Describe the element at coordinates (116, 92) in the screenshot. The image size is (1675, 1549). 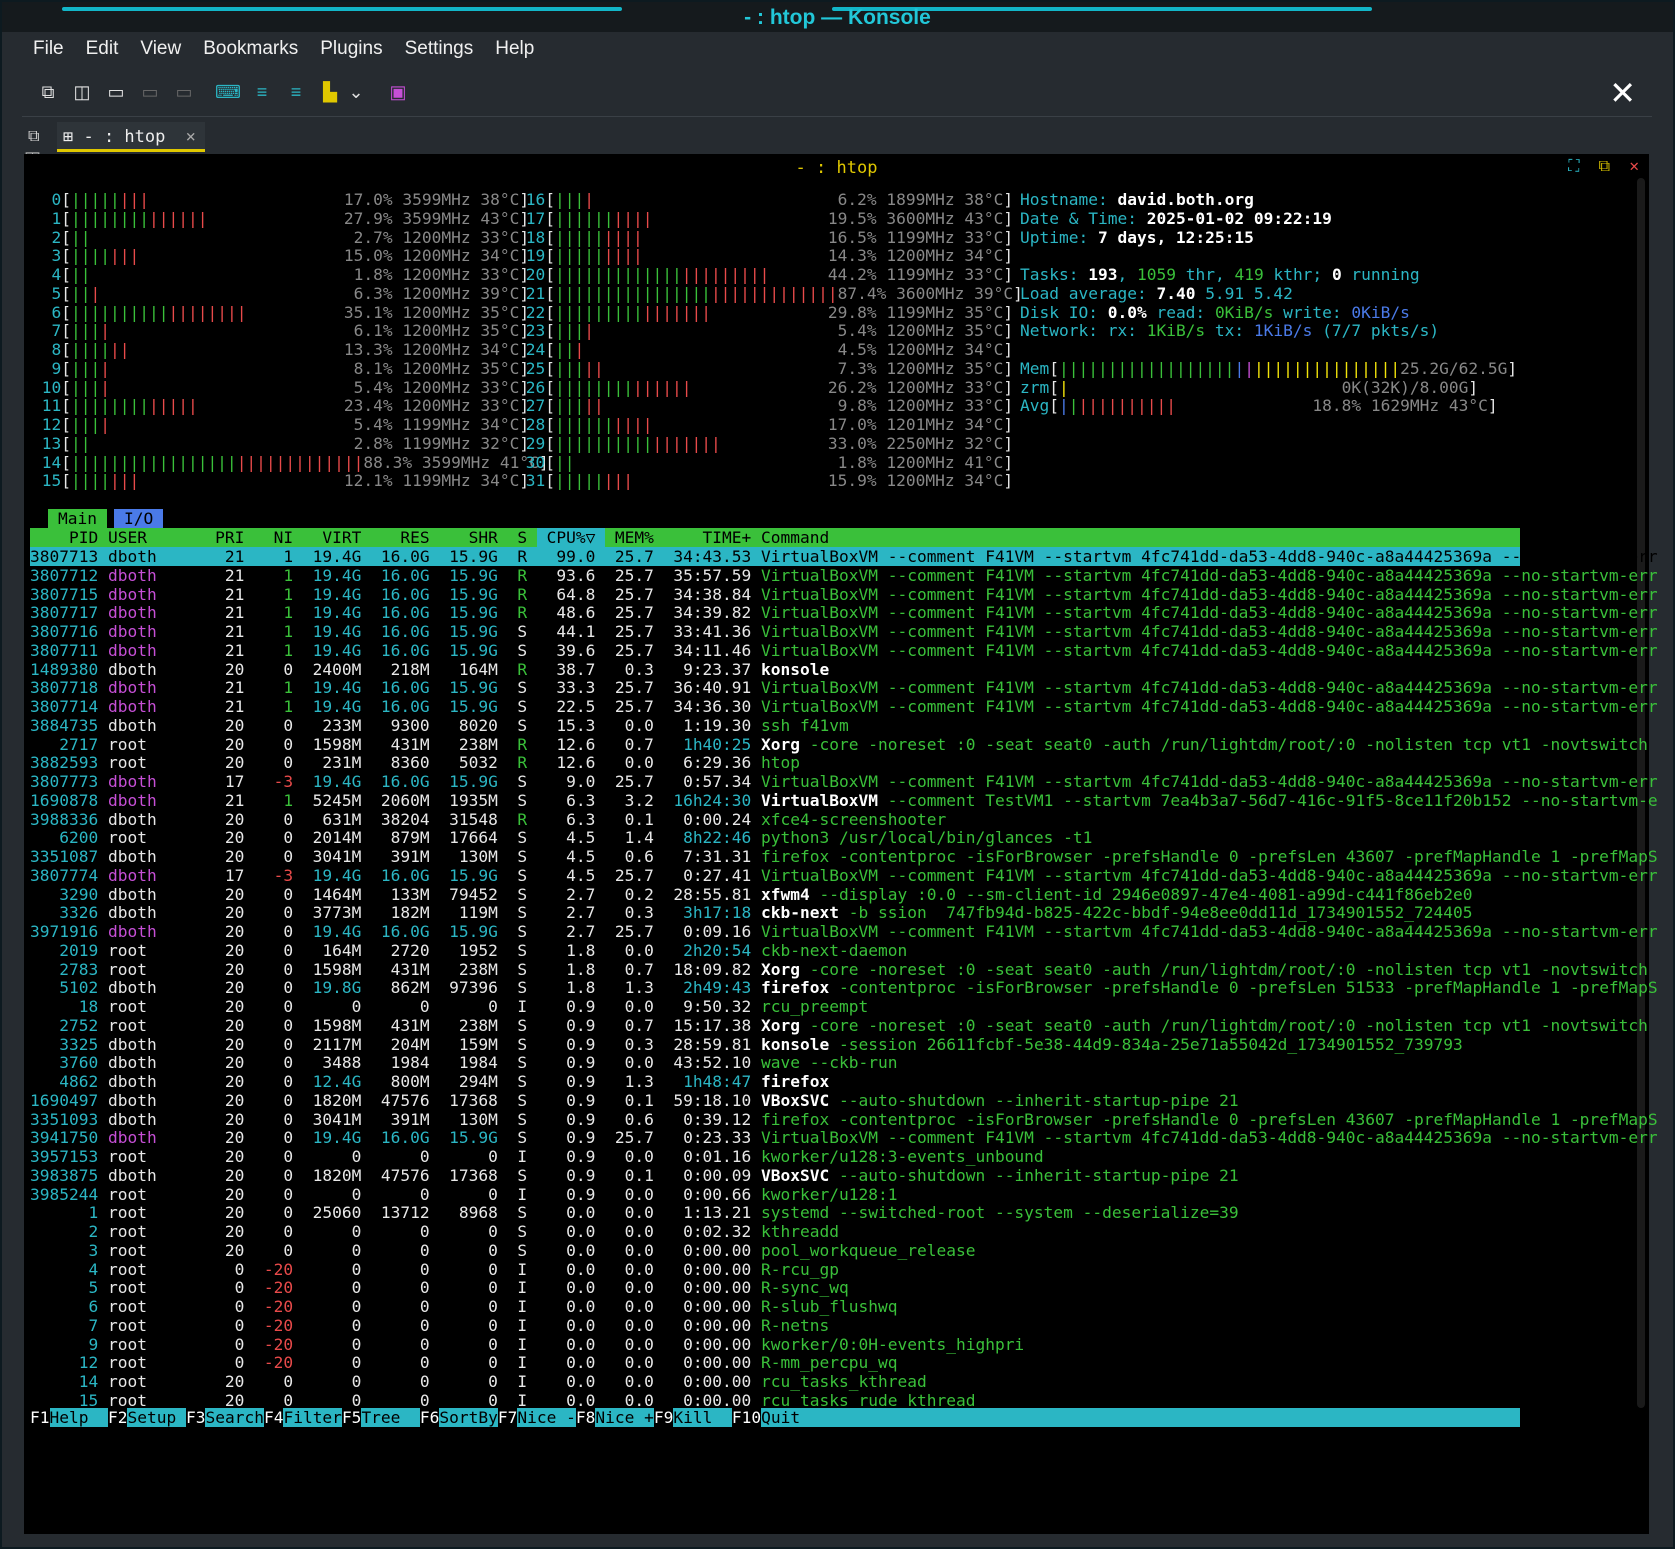
I see `open-icon: ▭` at that location.